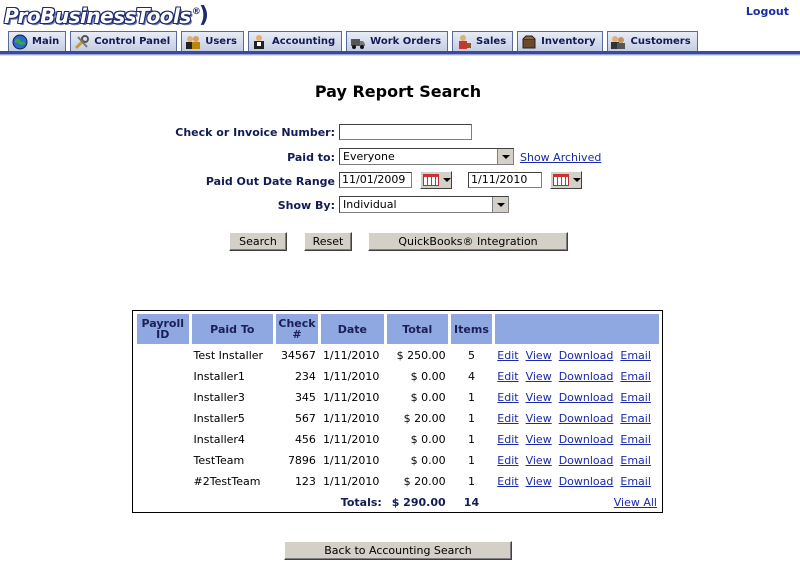  What do you see at coordinates (361, 502) in the screenshot?
I see `totals-label: Totals:` at bounding box center [361, 502].